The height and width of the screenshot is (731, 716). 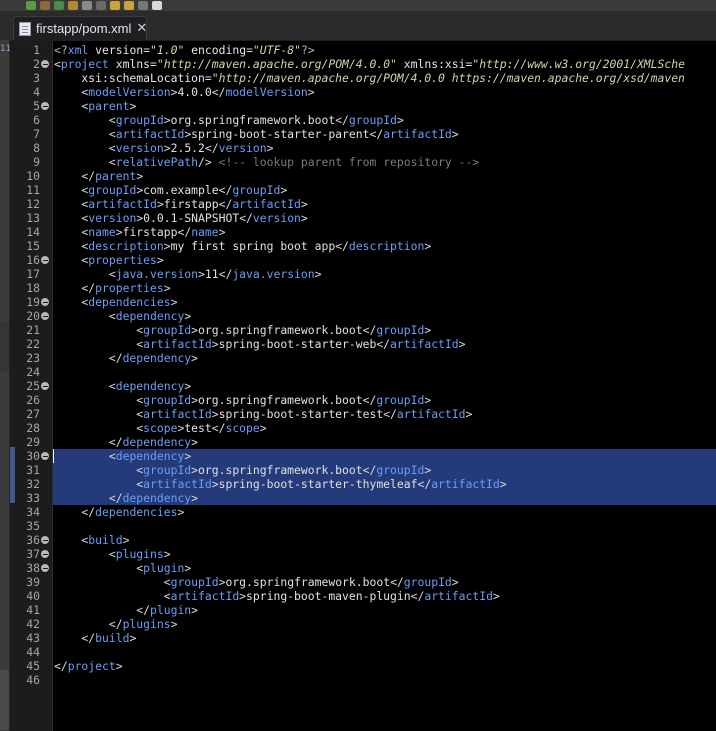 I want to click on code-line: 36 <build>, so click(x=363, y=540).